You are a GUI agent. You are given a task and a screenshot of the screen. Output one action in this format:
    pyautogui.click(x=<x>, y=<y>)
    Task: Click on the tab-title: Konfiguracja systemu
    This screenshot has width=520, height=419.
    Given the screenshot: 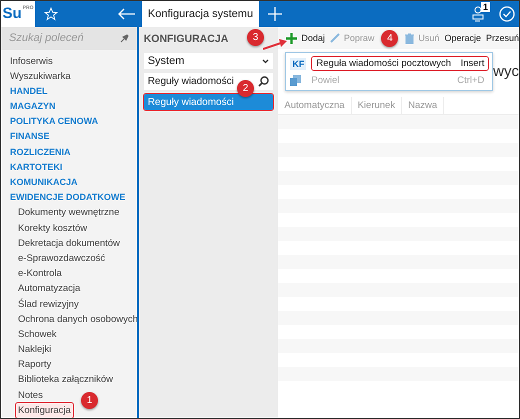 What is the action you would take?
    pyautogui.click(x=200, y=14)
    